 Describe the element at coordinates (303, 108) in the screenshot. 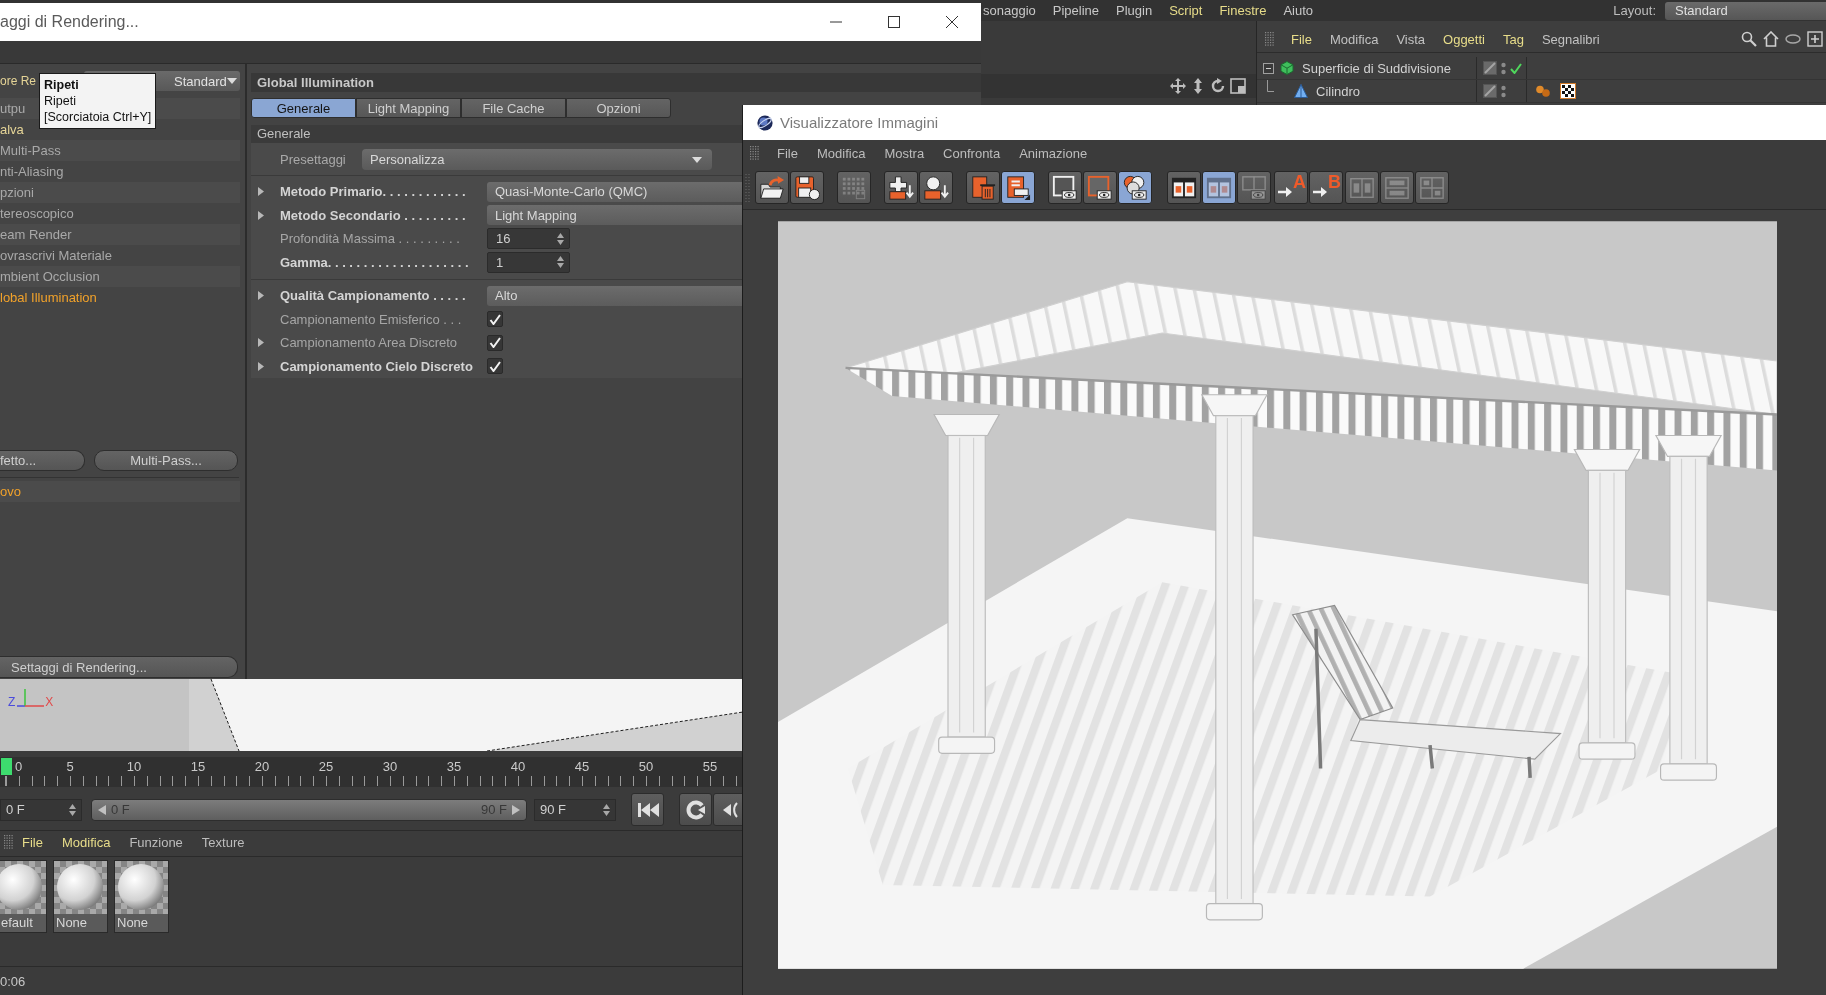

I see `tab: Generale` at that location.